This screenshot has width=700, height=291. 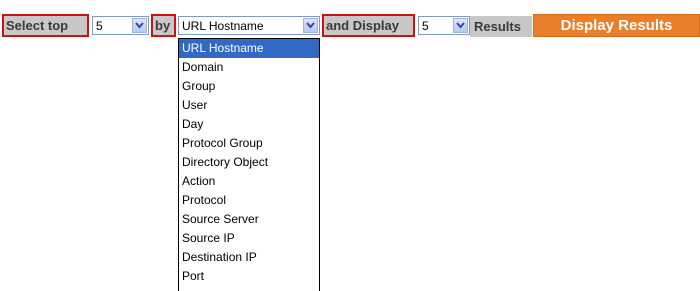 What do you see at coordinates (249, 48) in the screenshot?
I see `dropdown-option: URL Hostname` at bounding box center [249, 48].